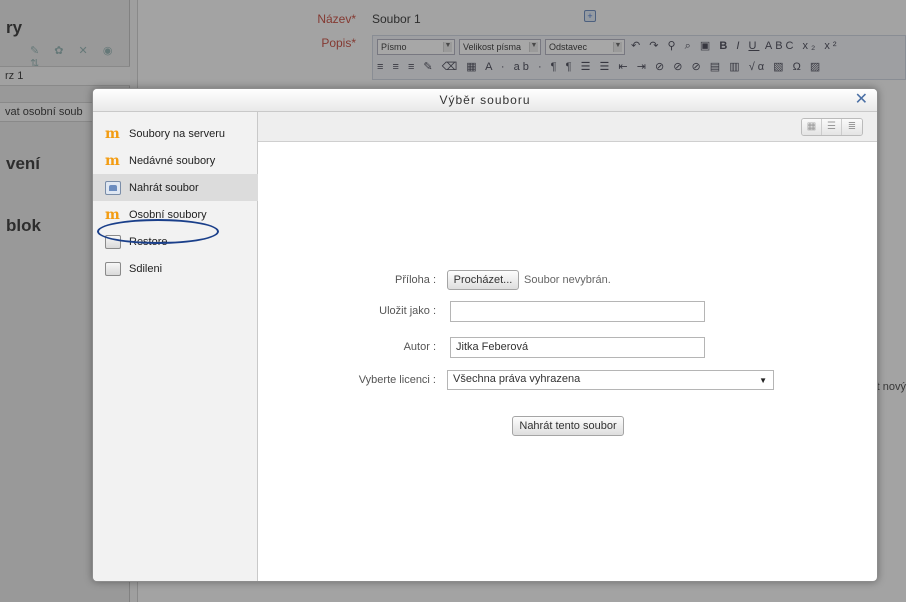 The height and width of the screenshot is (602, 906). I want to click on save-as-label: Uložit jako :, so click(407, 311).